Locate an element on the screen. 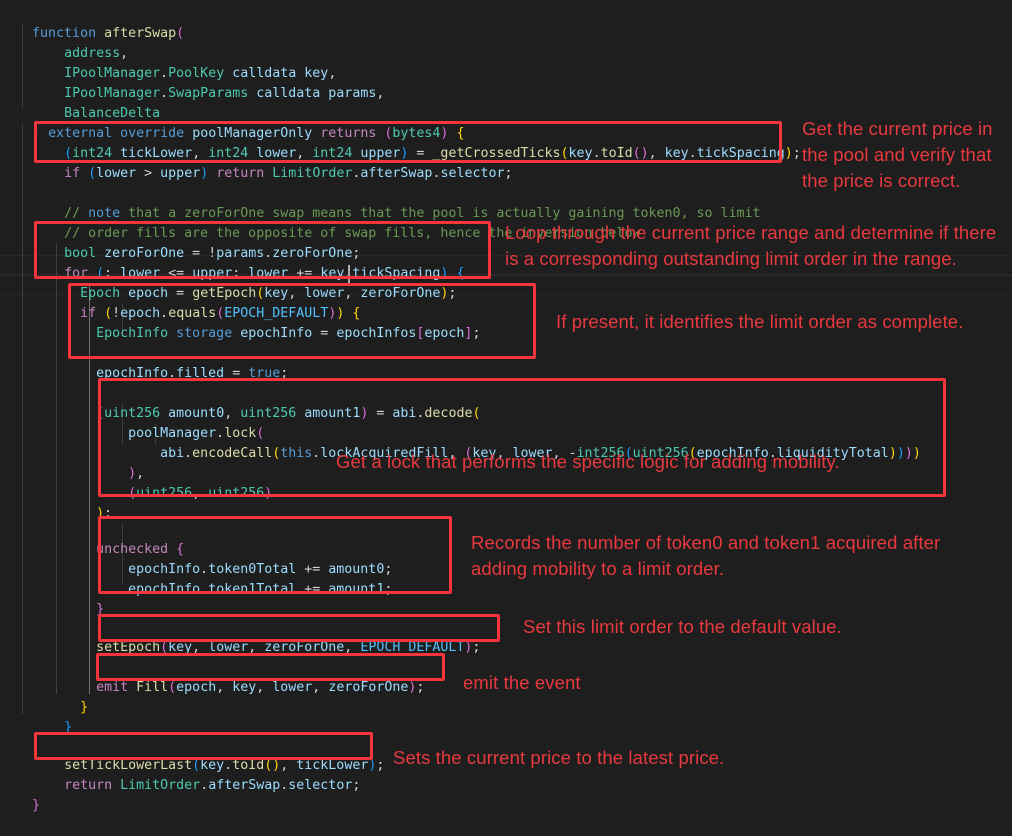  code-line: setTickLowerLast(key.toId(), tickLower); is located at coordinates (192, 754).